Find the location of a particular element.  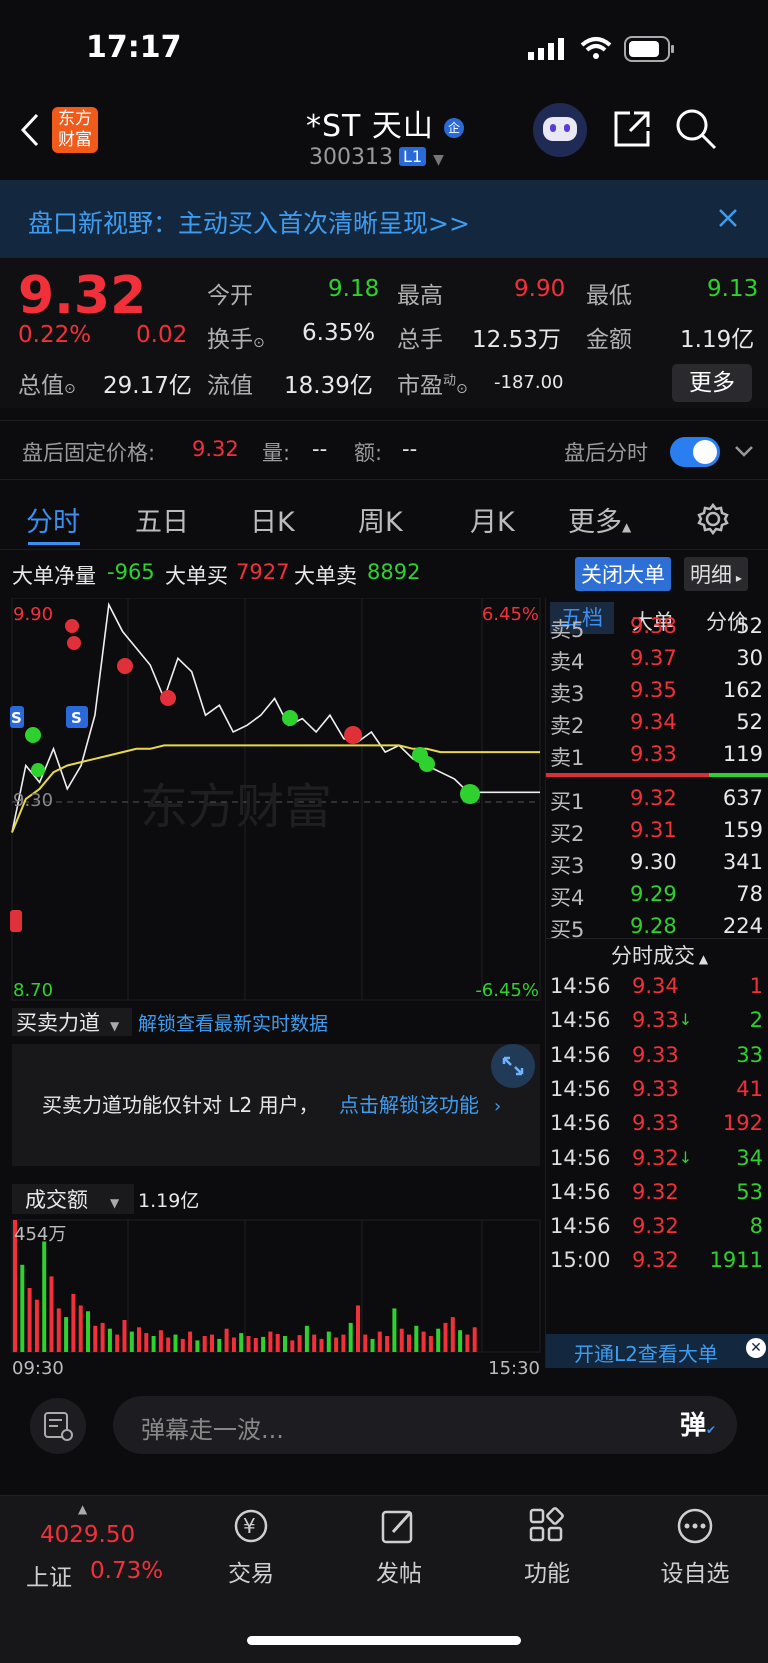

more-button: 更多 is located at coordinates (712, 383).